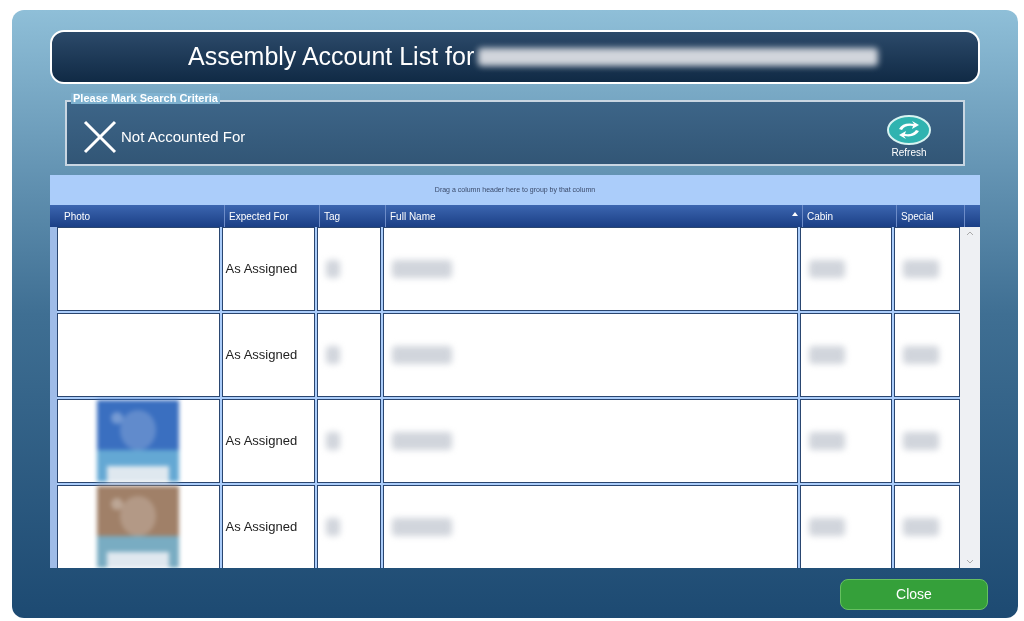 Image resolution: width=1024 pixels, height=621 pixels. Describe the element at coordinates (145, 98) in the screenshot. I see `criteria-legend: Please Mark Search Criteria` at that location.